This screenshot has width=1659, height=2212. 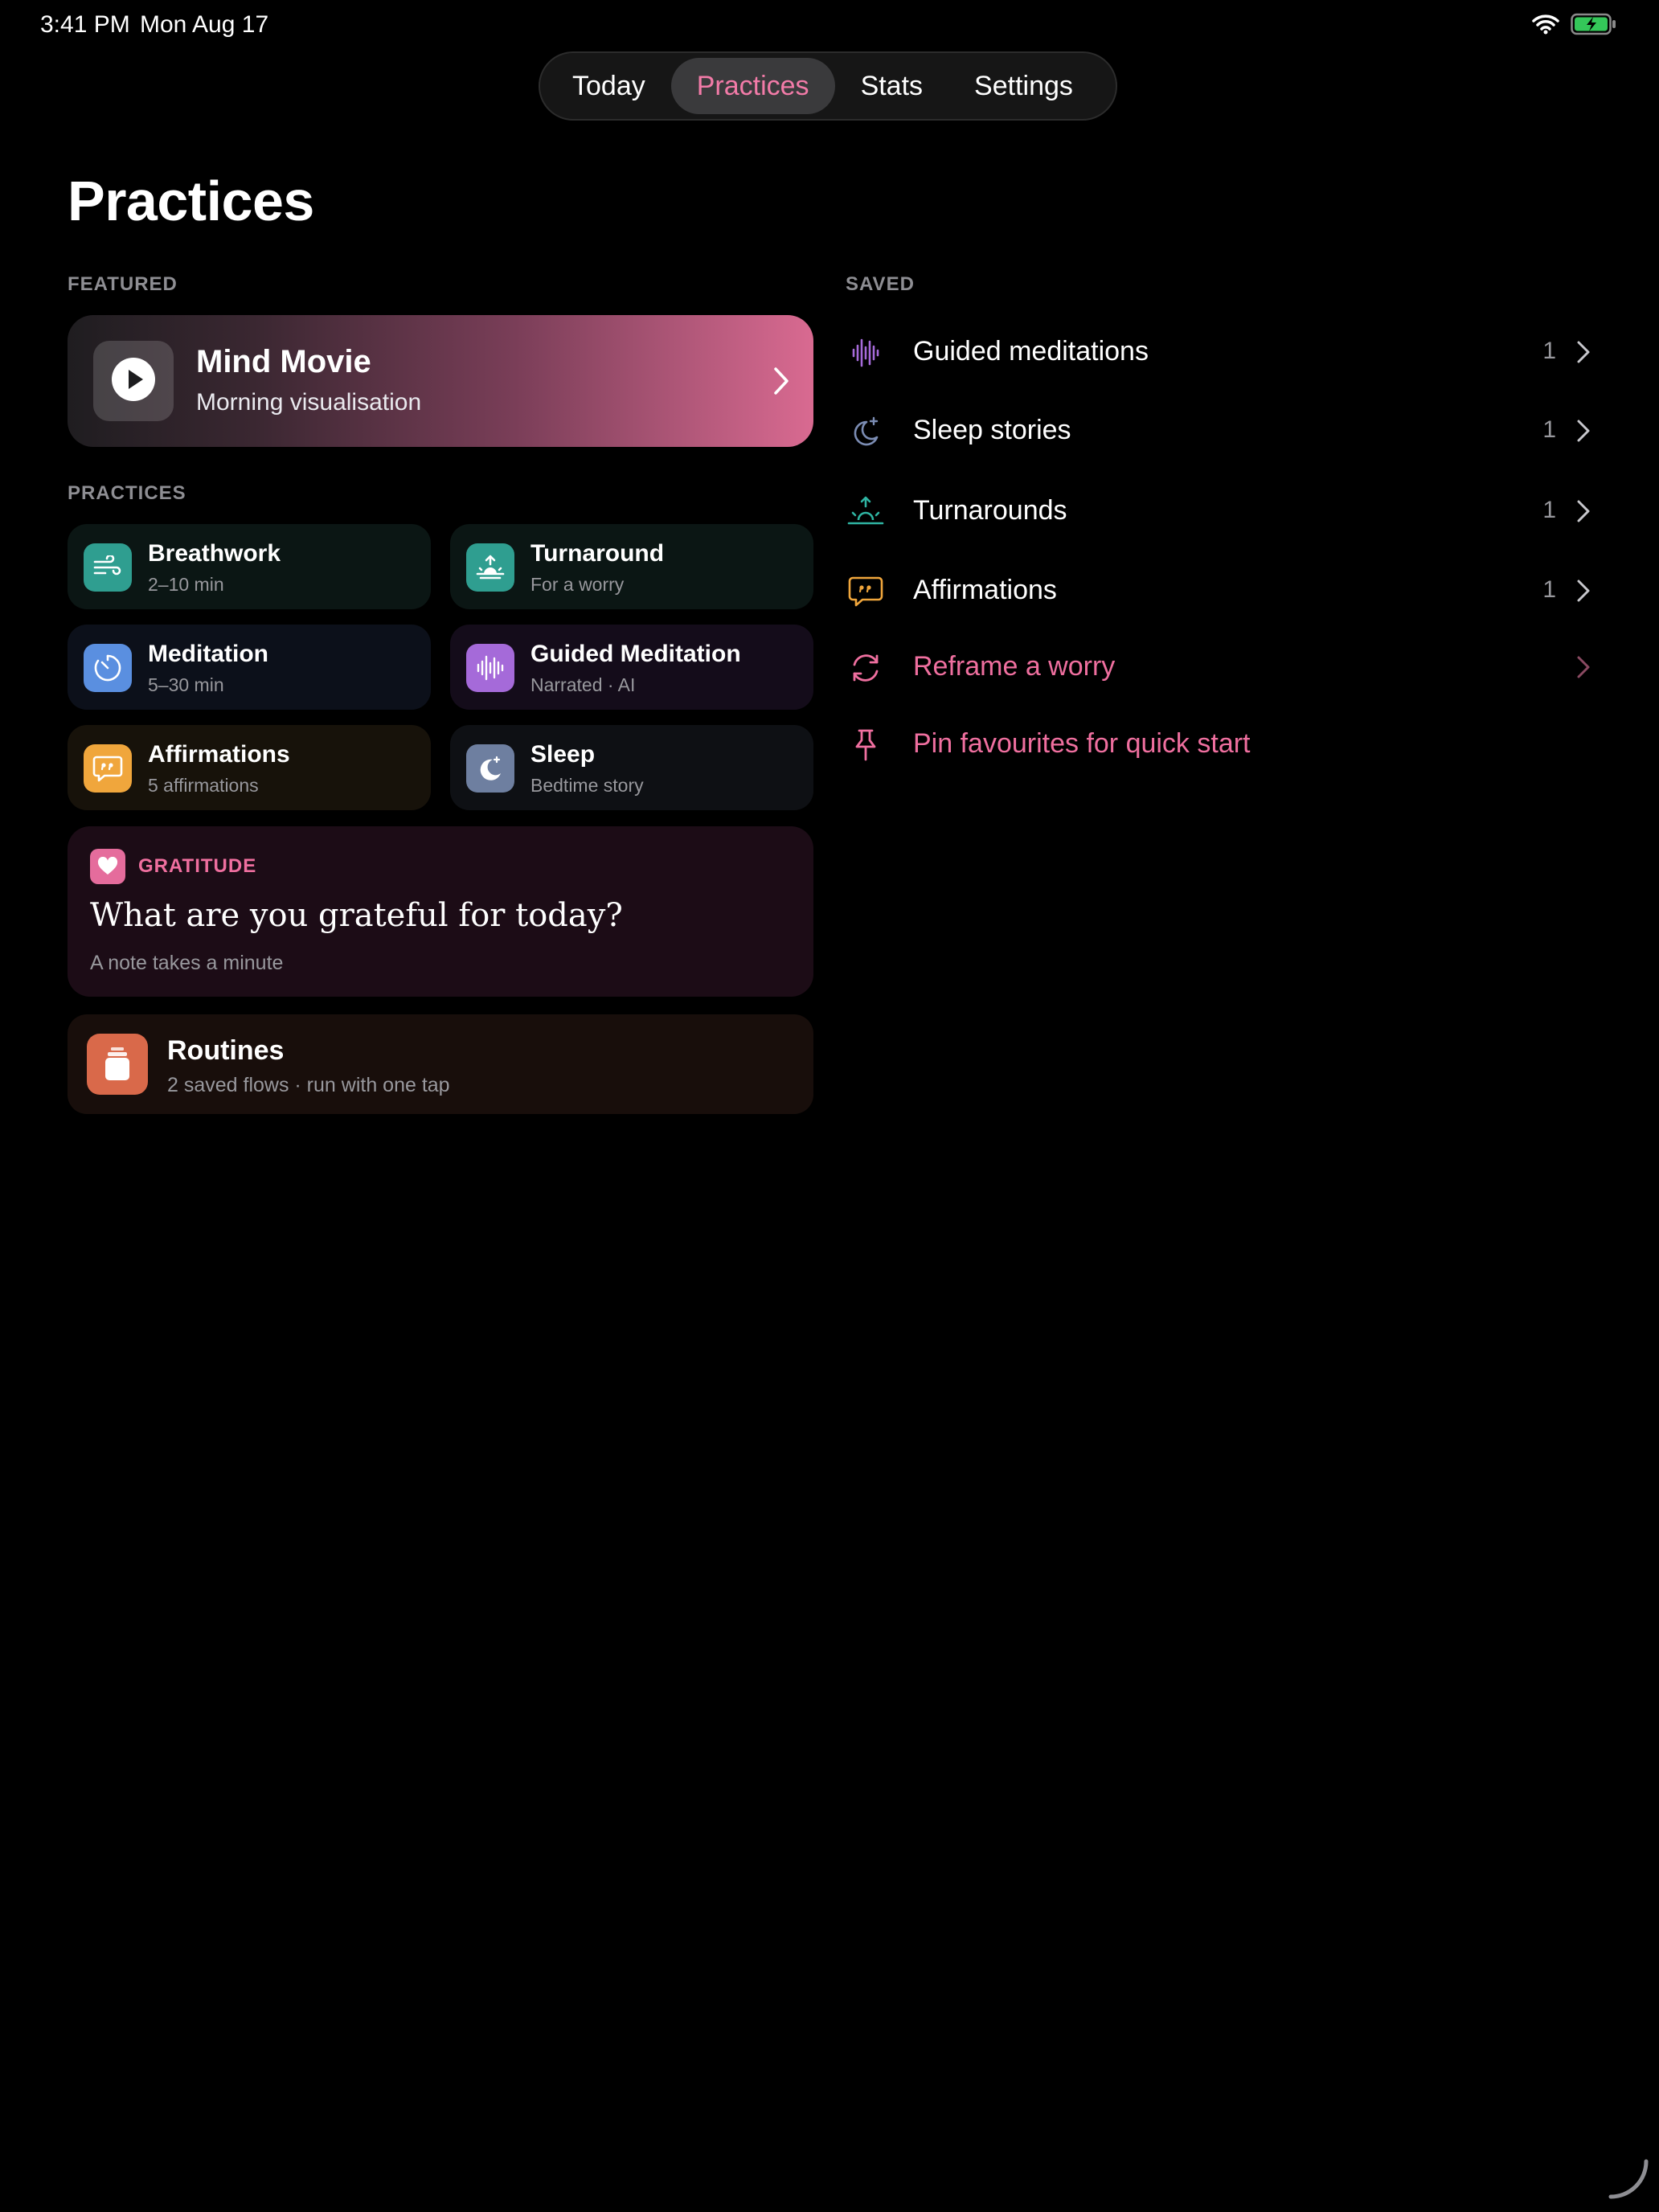 I want to click on tab-bar: Today Practices Stats Settings, so click(x=828, y=86).